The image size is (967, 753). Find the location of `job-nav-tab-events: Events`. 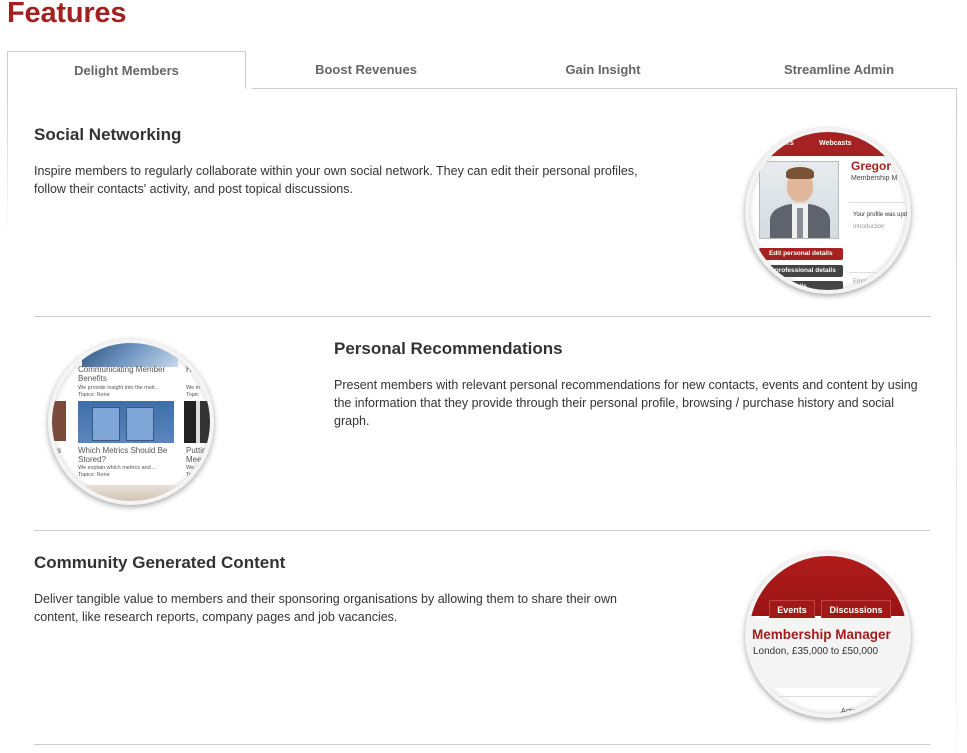

job-nav-tab-events: Events is located at coordinates (792, 609).